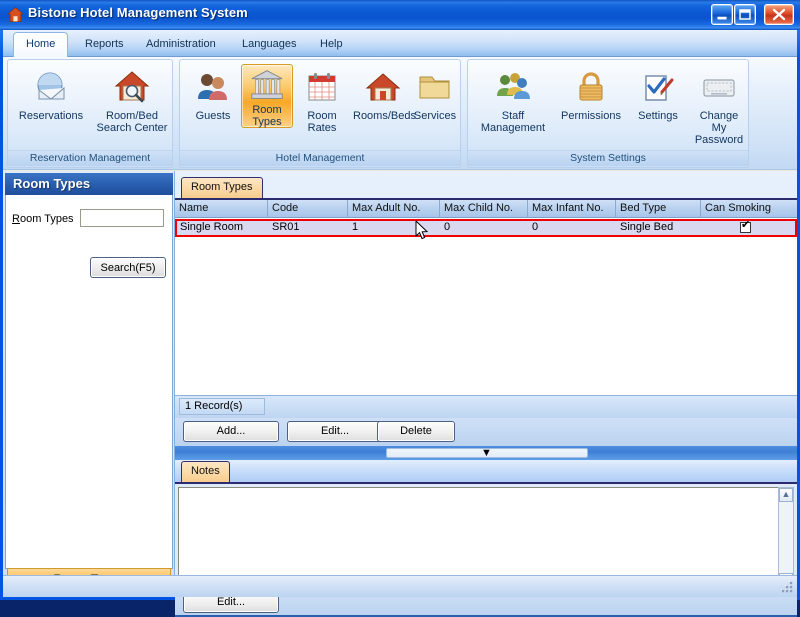 This screenshot has height=617, width=800. I want to click on ribbon-button-guests: Guests, so click(213, 93).